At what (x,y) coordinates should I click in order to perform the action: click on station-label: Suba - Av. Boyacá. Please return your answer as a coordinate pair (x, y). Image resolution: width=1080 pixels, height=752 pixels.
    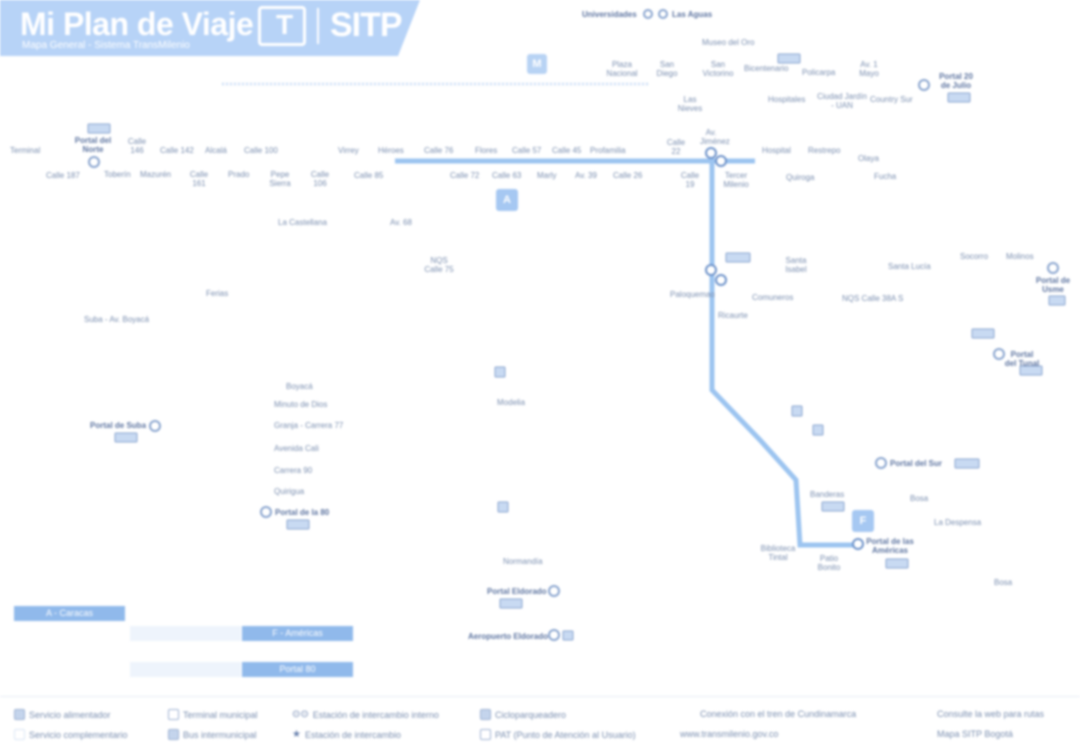
    Looking at the image, I should click on (116, 319).